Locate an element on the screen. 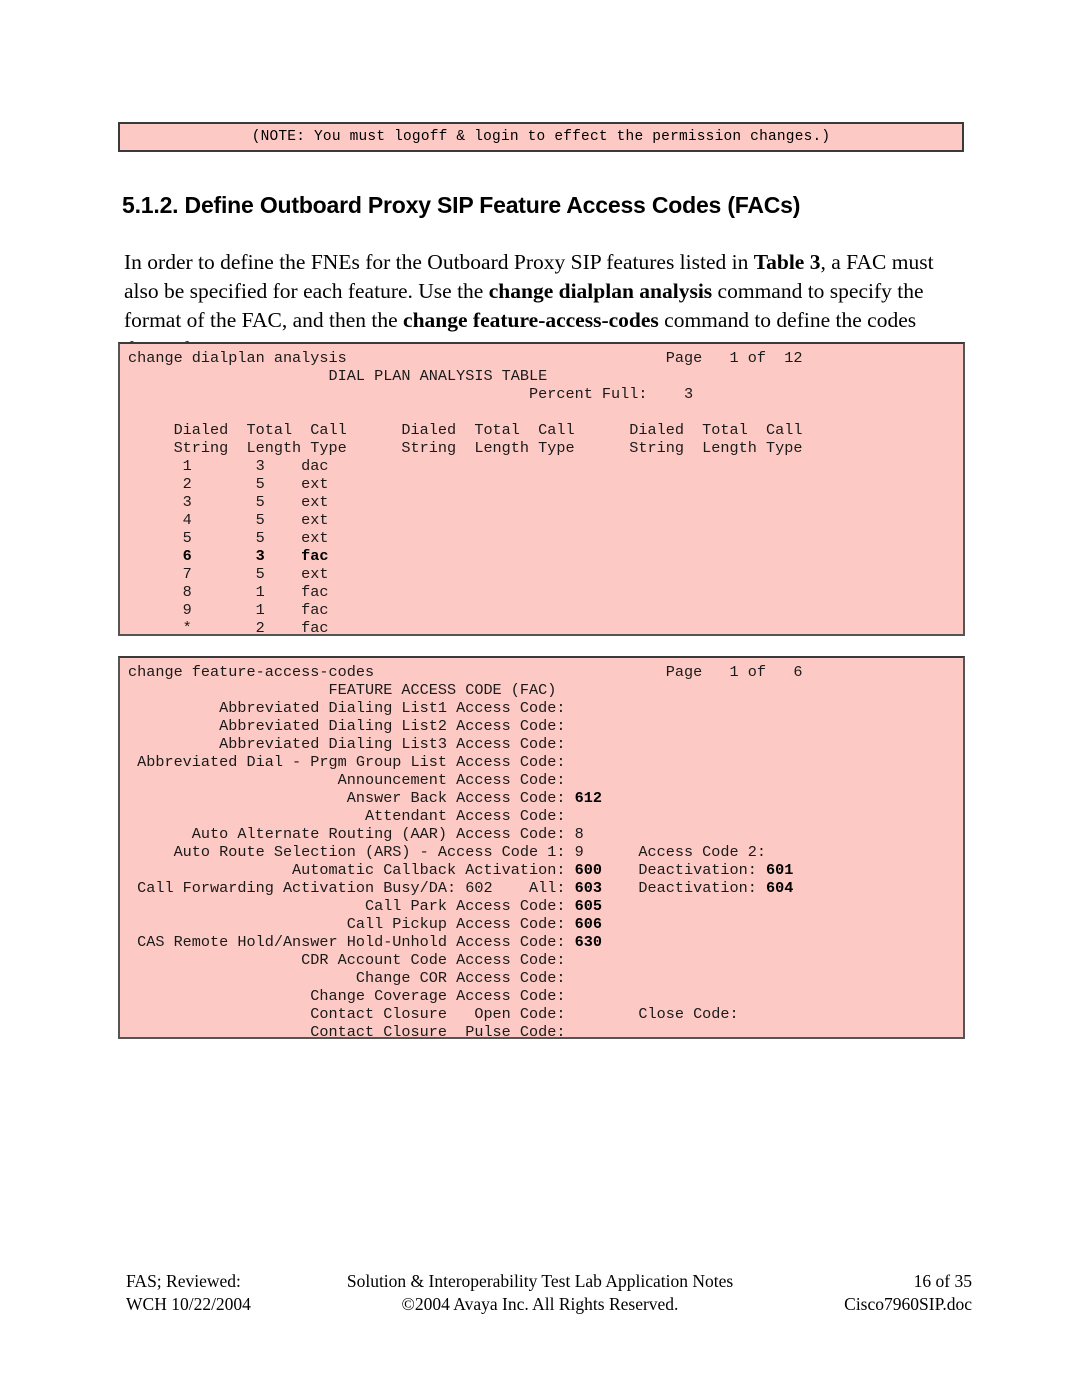 This screenshot has height=1397, width=1080. terminal-fac-entry: Contact Closure Open Code: Close Code: is located at coordinates (433, 1014).